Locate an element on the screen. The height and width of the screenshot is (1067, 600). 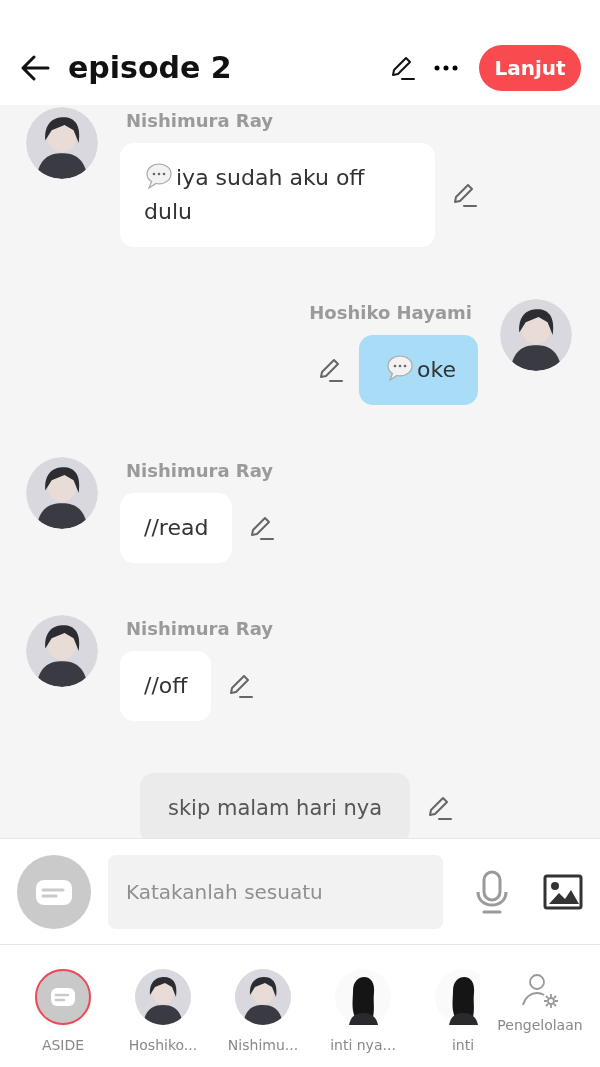
edit-icon is located at coordinates (402, 67).